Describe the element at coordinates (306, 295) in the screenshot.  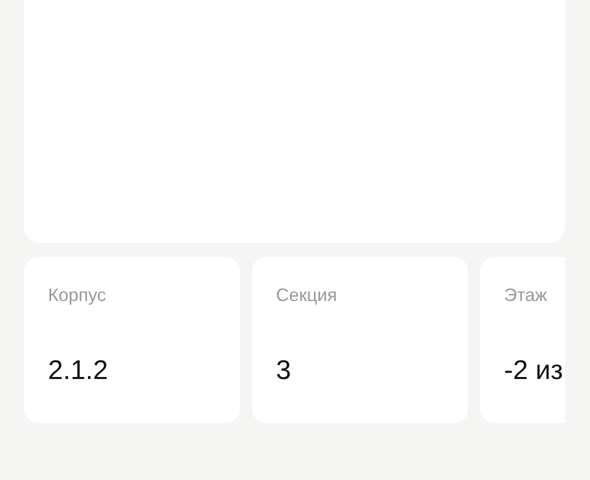
I see `info-label: Секция` at that location.